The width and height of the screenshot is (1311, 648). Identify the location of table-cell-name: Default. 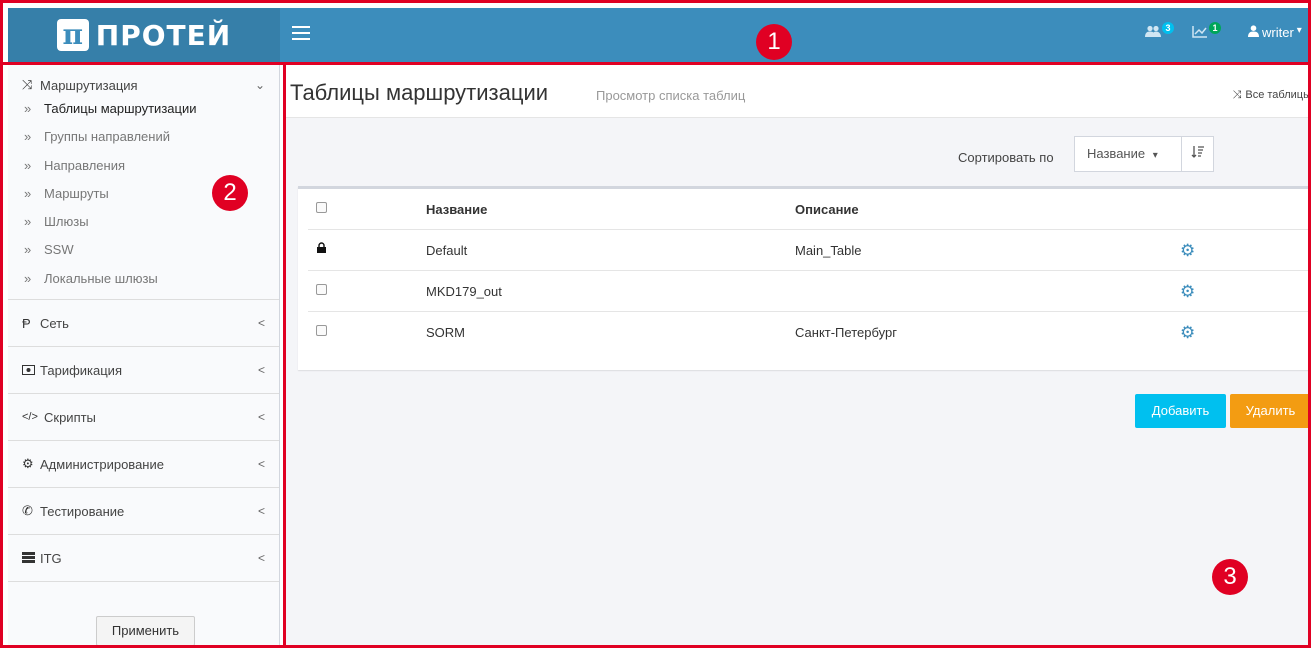
(447, 250).